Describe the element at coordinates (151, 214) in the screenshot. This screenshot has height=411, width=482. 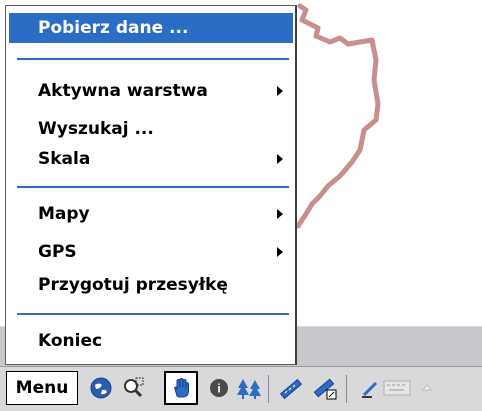
I see `menu-item-mapy: Mapy` at that location.